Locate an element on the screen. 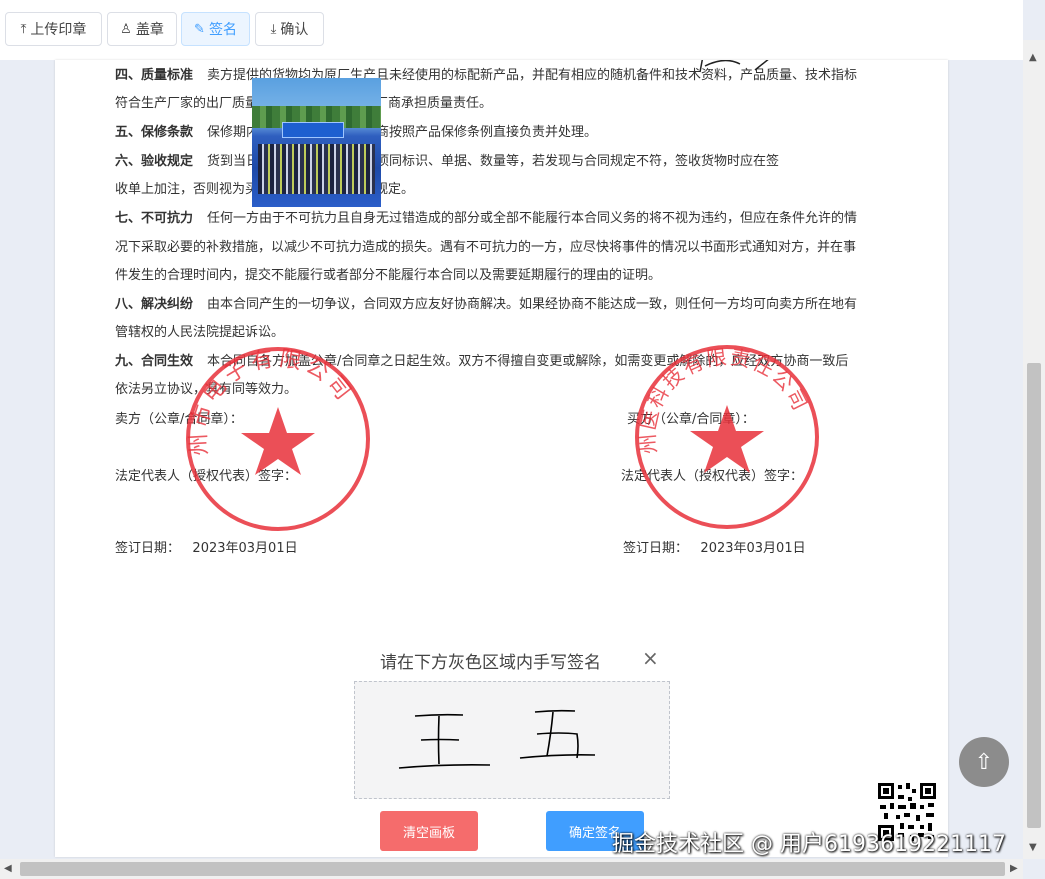 The width and height of the screenshot is (1045, 879). vertical-scrollbar: ▲ ▼ is located at coordinates (1034, 449).